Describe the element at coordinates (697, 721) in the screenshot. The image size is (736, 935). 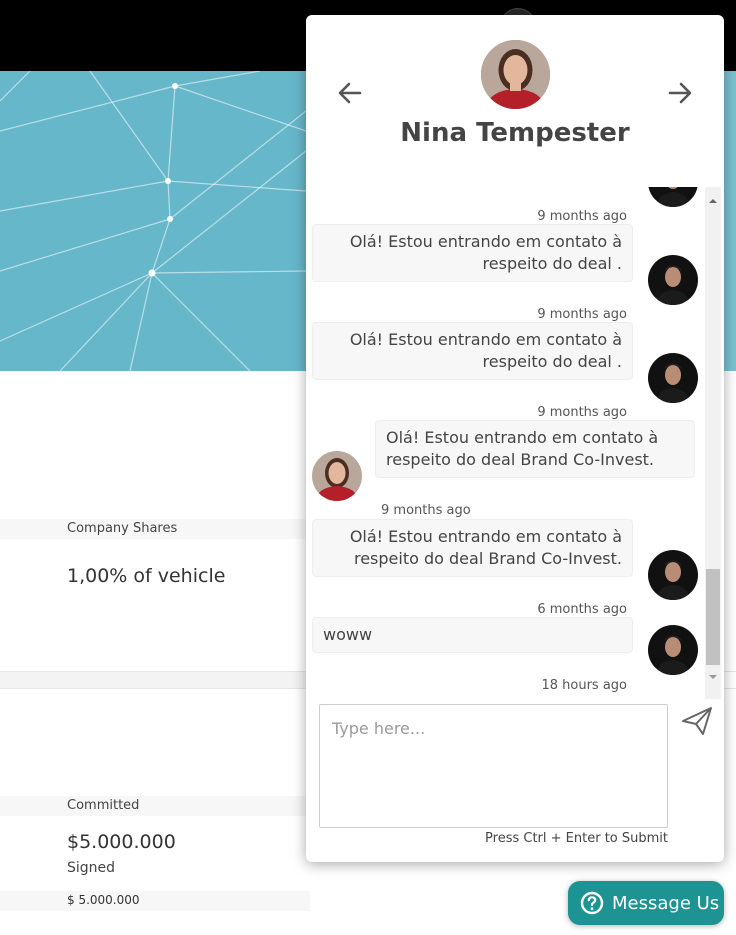
I see `send-icon` at that location.